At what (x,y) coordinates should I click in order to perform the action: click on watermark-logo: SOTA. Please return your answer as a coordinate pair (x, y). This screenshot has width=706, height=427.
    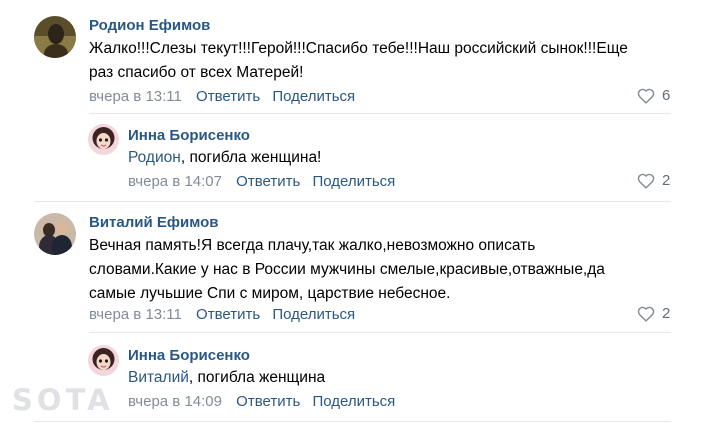
    Looking at the image, I should click on (63, 400).